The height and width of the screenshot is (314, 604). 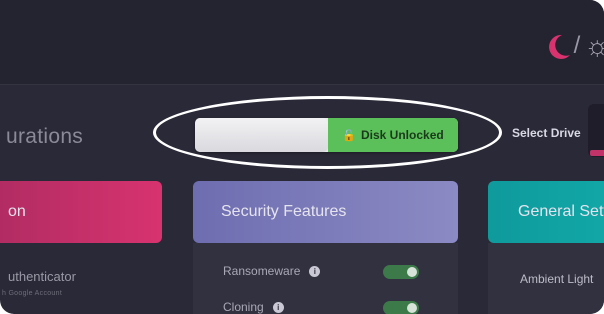 I want to click on feature-row-cloning: Cloning i, so click(x=253, y=307).